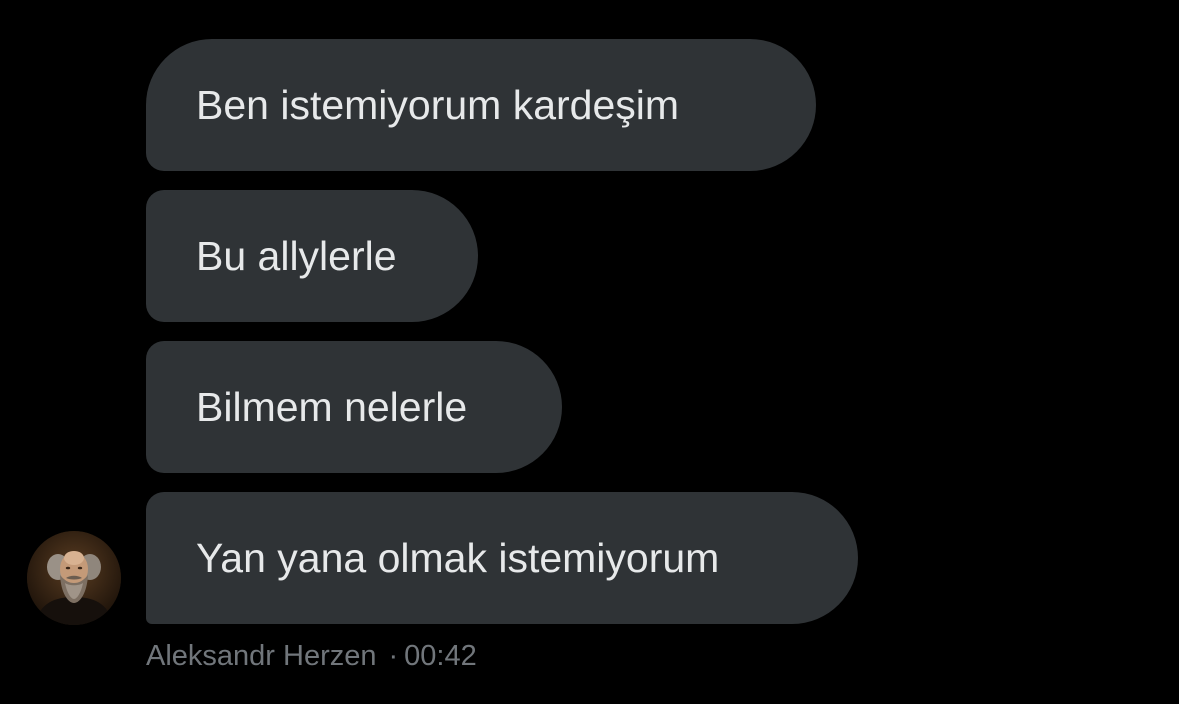  Describe the element at coordinates (440, 656) in the screenshot. I see `message-timestamp: 00:42` at that location.